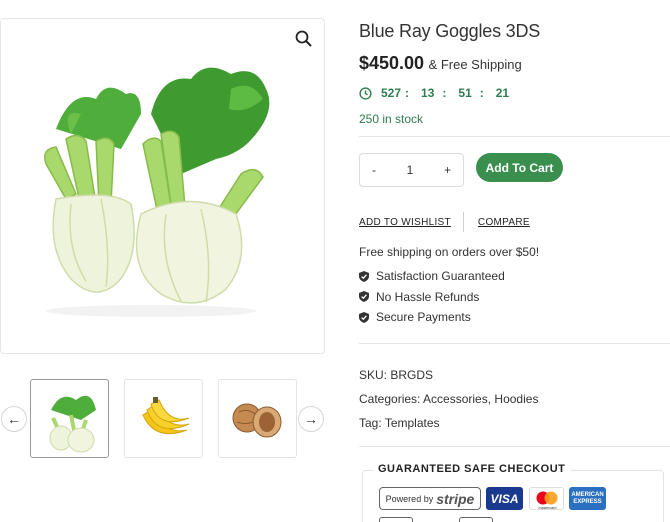  Describe the element at coordinates (440, 276) in the screenshot. I see `feature-label: Satisfaction Guaranteed` at that location.